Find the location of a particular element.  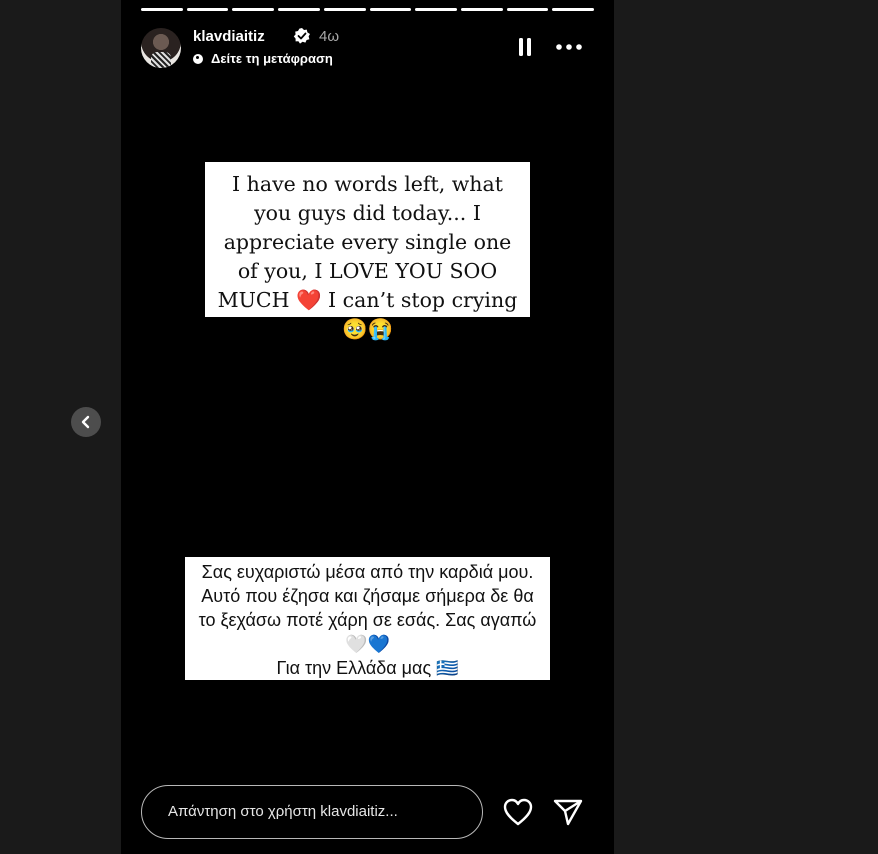

previous-story-button is located at coordinates (86, 422).